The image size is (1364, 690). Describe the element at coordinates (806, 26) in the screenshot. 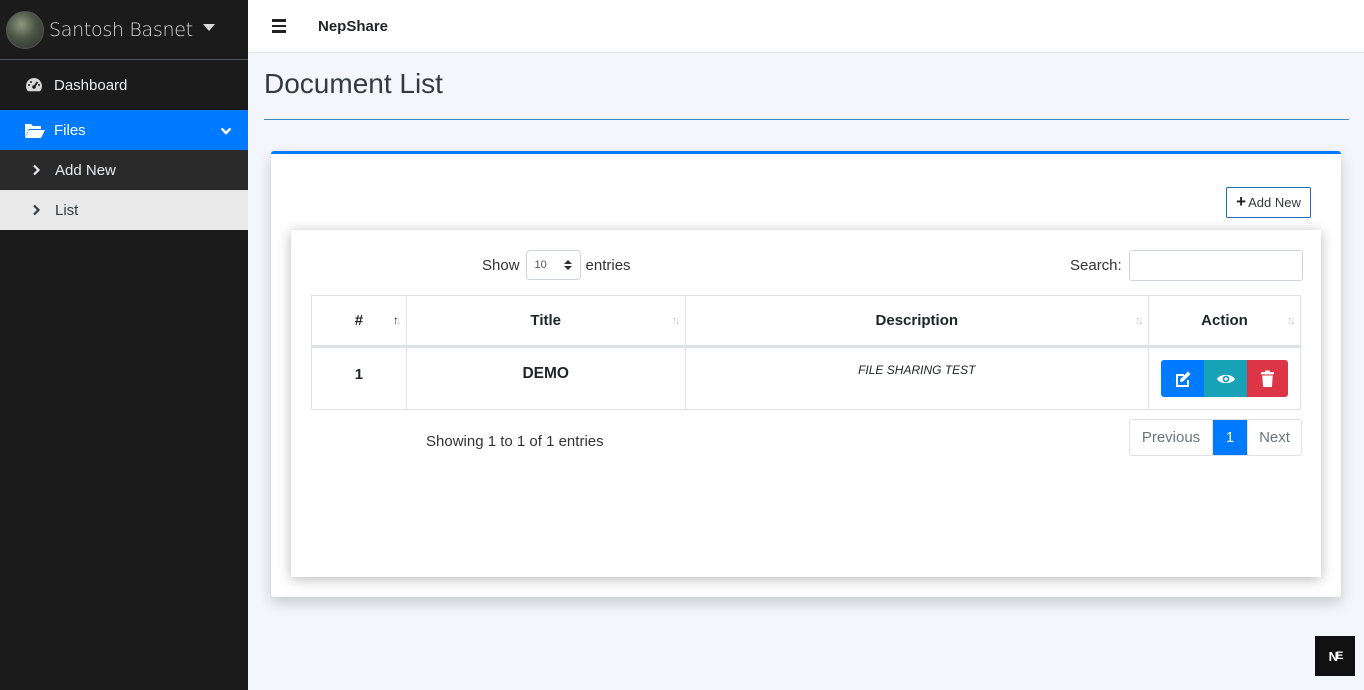

I see `topbar: NepShare` at that location.